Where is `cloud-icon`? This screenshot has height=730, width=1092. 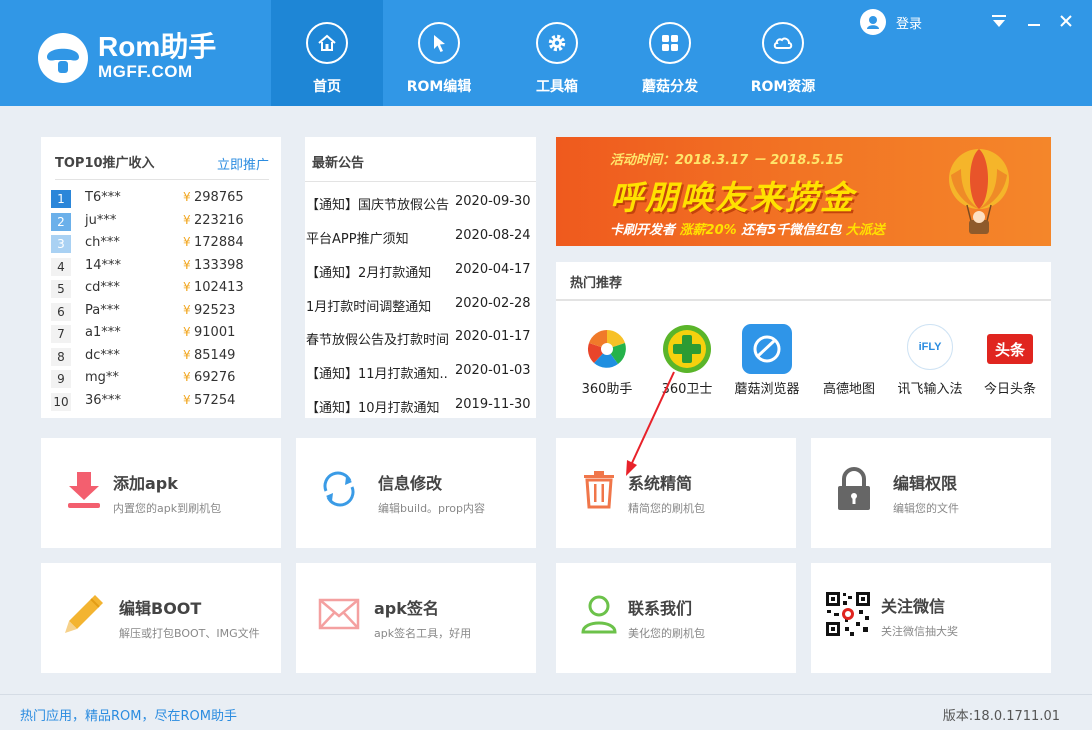
cloud-icon is located at coordinates (783, 43).